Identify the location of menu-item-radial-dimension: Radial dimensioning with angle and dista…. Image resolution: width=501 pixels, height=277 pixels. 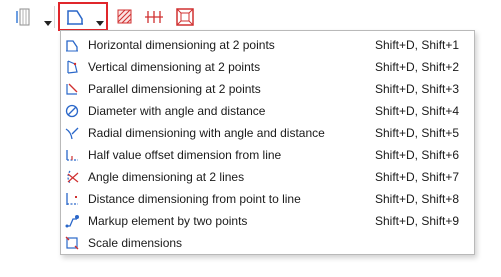
(267, 133).